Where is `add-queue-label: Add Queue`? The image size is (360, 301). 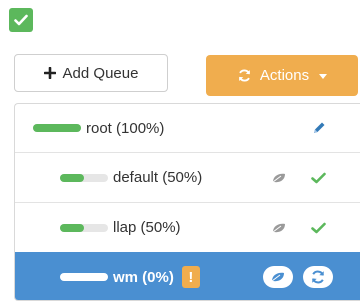
add-queue-label: Add Queue is located at coordinates (100, 73).